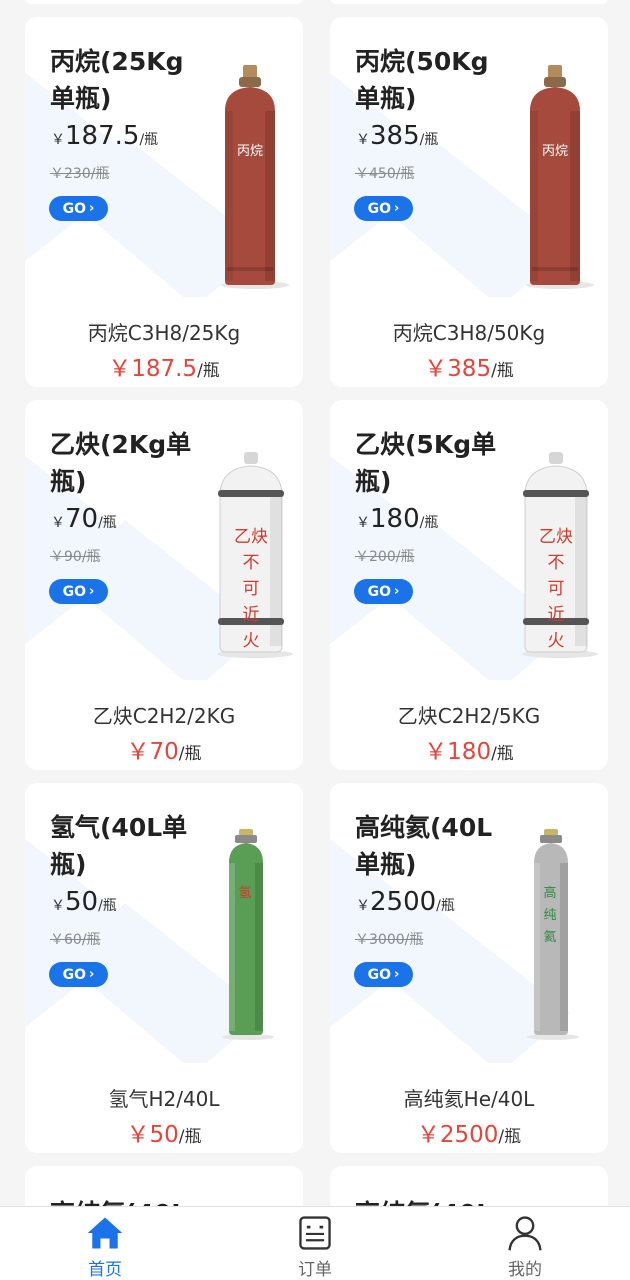 The width and height of the screenshot is (630, 1280). I want to click on product-price: ￥50/瓶, so click(164, 1132).